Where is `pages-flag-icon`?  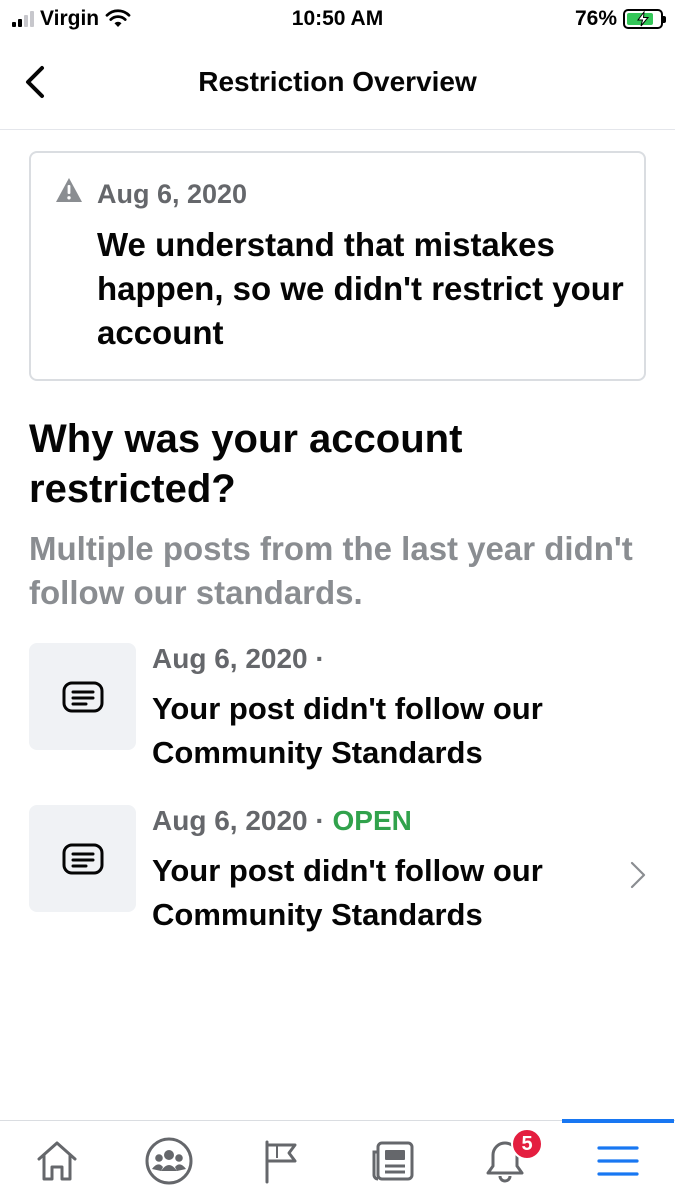
pages-flag-icon is located at coordinates (281, 1162).